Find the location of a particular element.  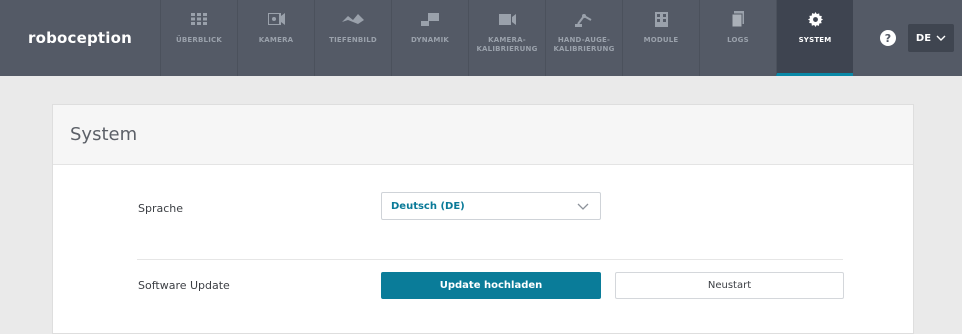

nav-label-ueberblick: ÜBERBLICK is located at coordinates (199, 40).